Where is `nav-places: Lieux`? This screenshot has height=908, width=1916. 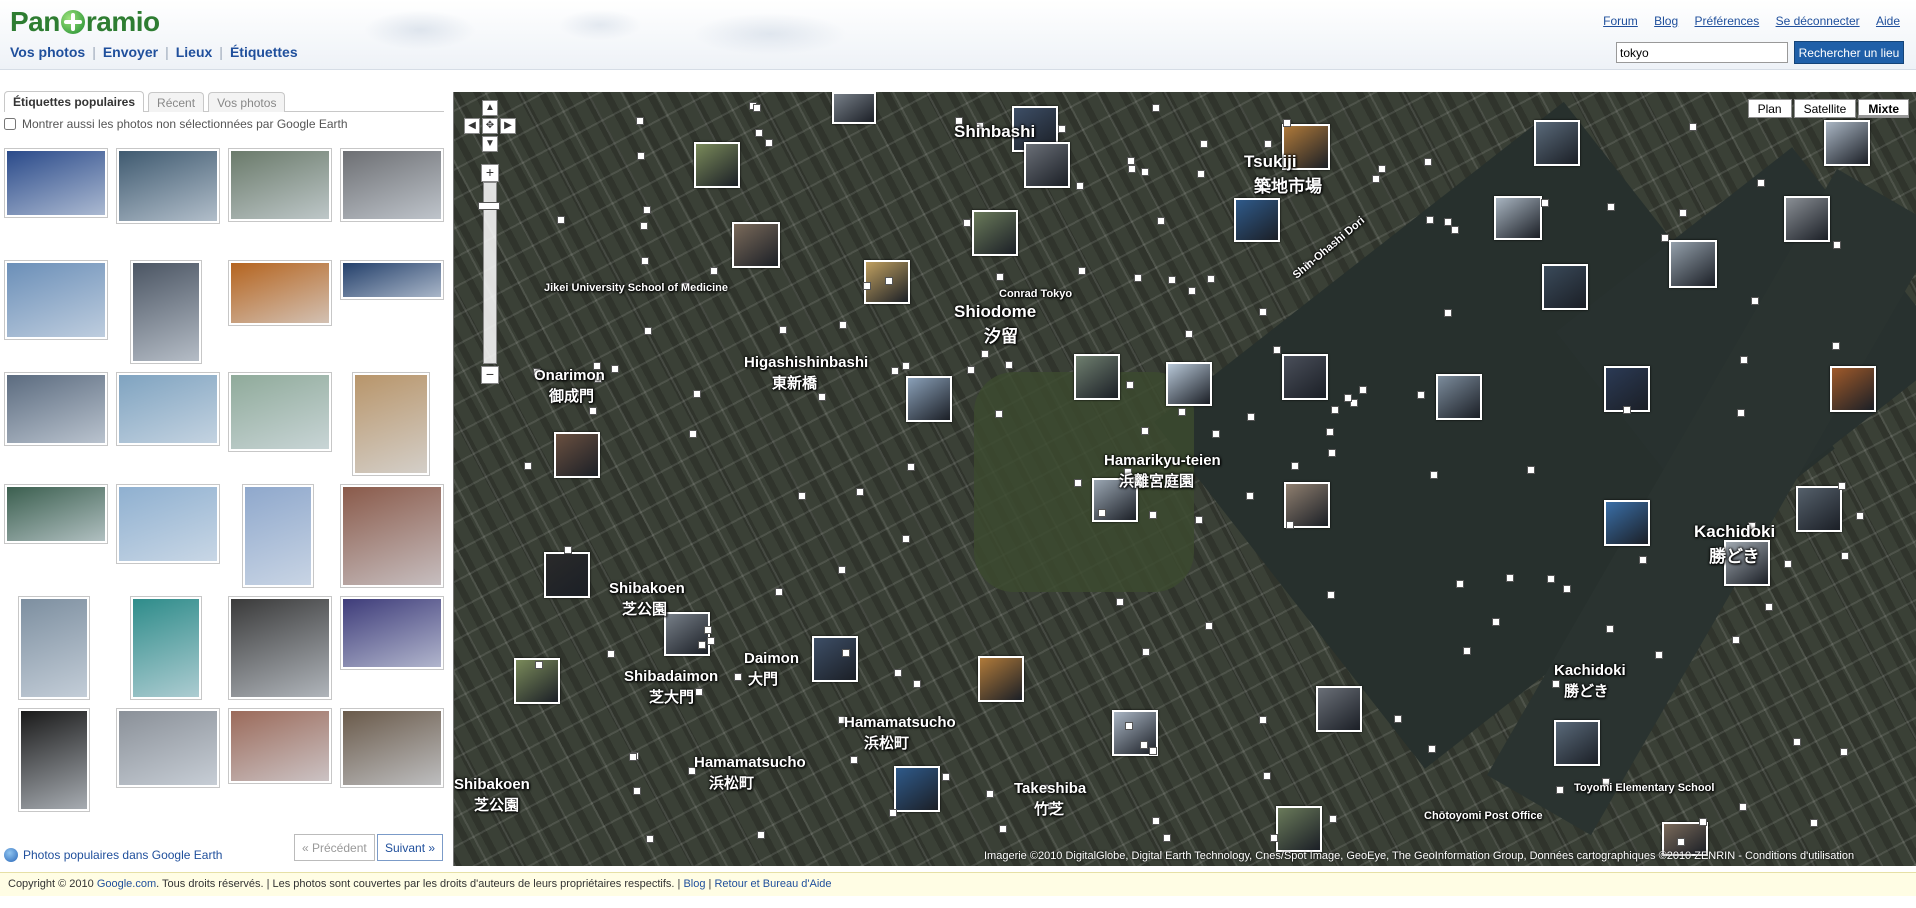
nav-places: Lieux is located at coordinates (194, 52).